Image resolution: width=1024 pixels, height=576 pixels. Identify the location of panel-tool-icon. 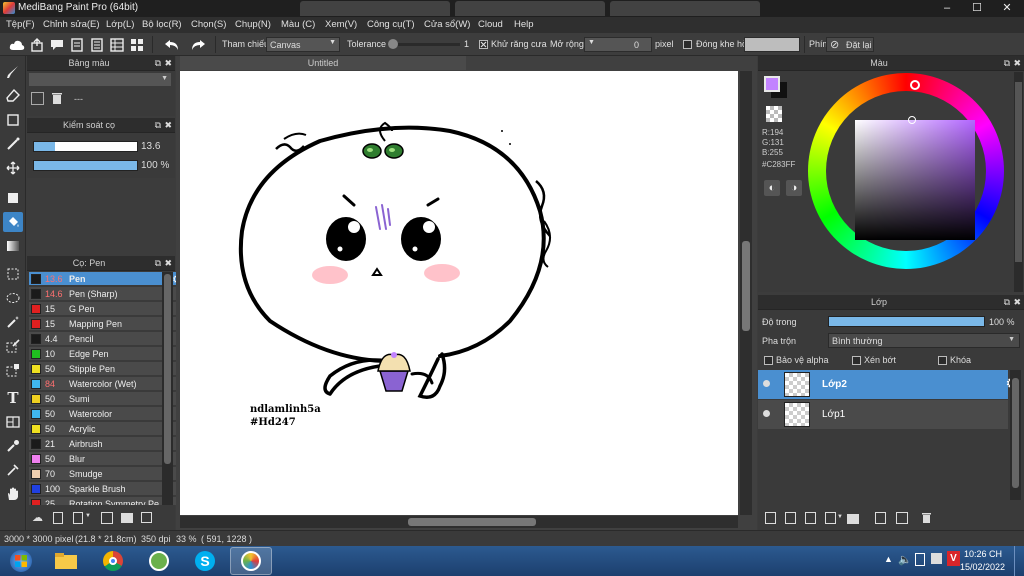
(13, 422).